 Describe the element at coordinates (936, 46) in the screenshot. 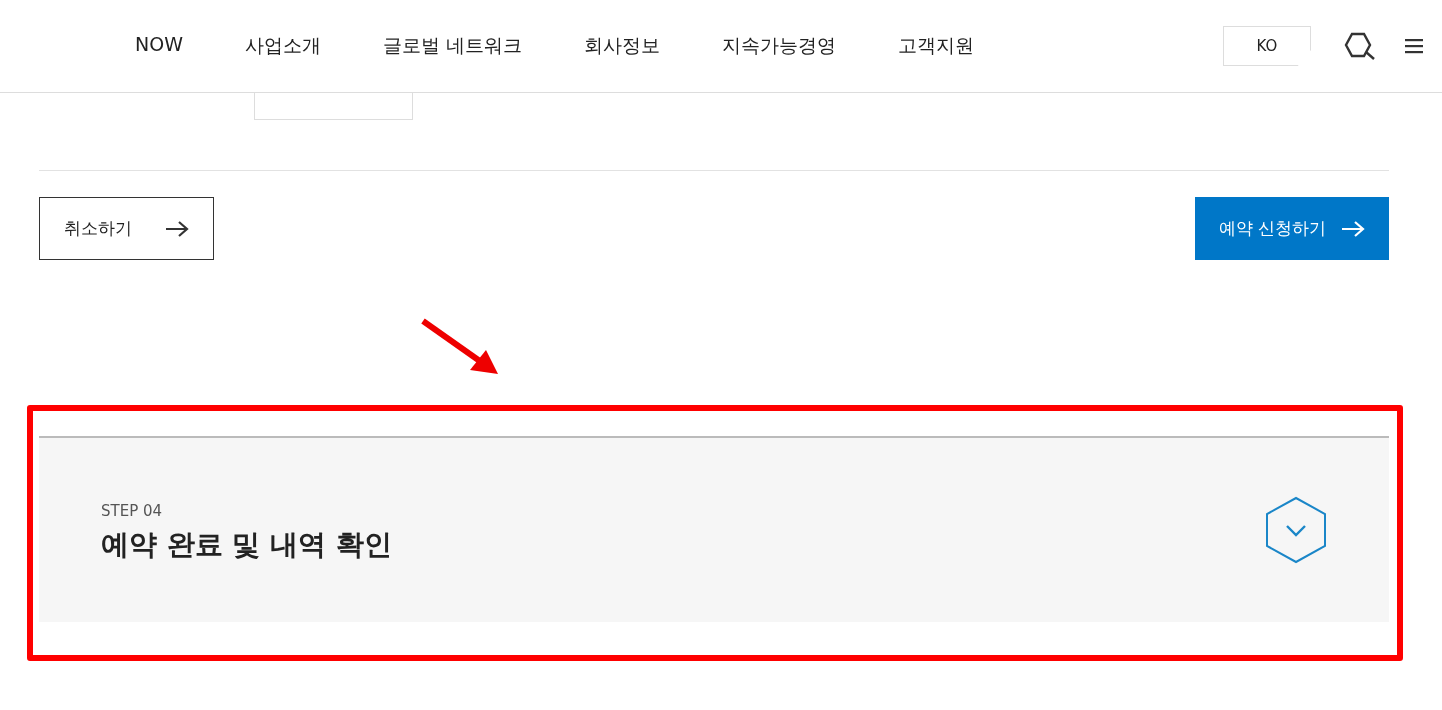

I see `nav-link: 고객지원` at that location.